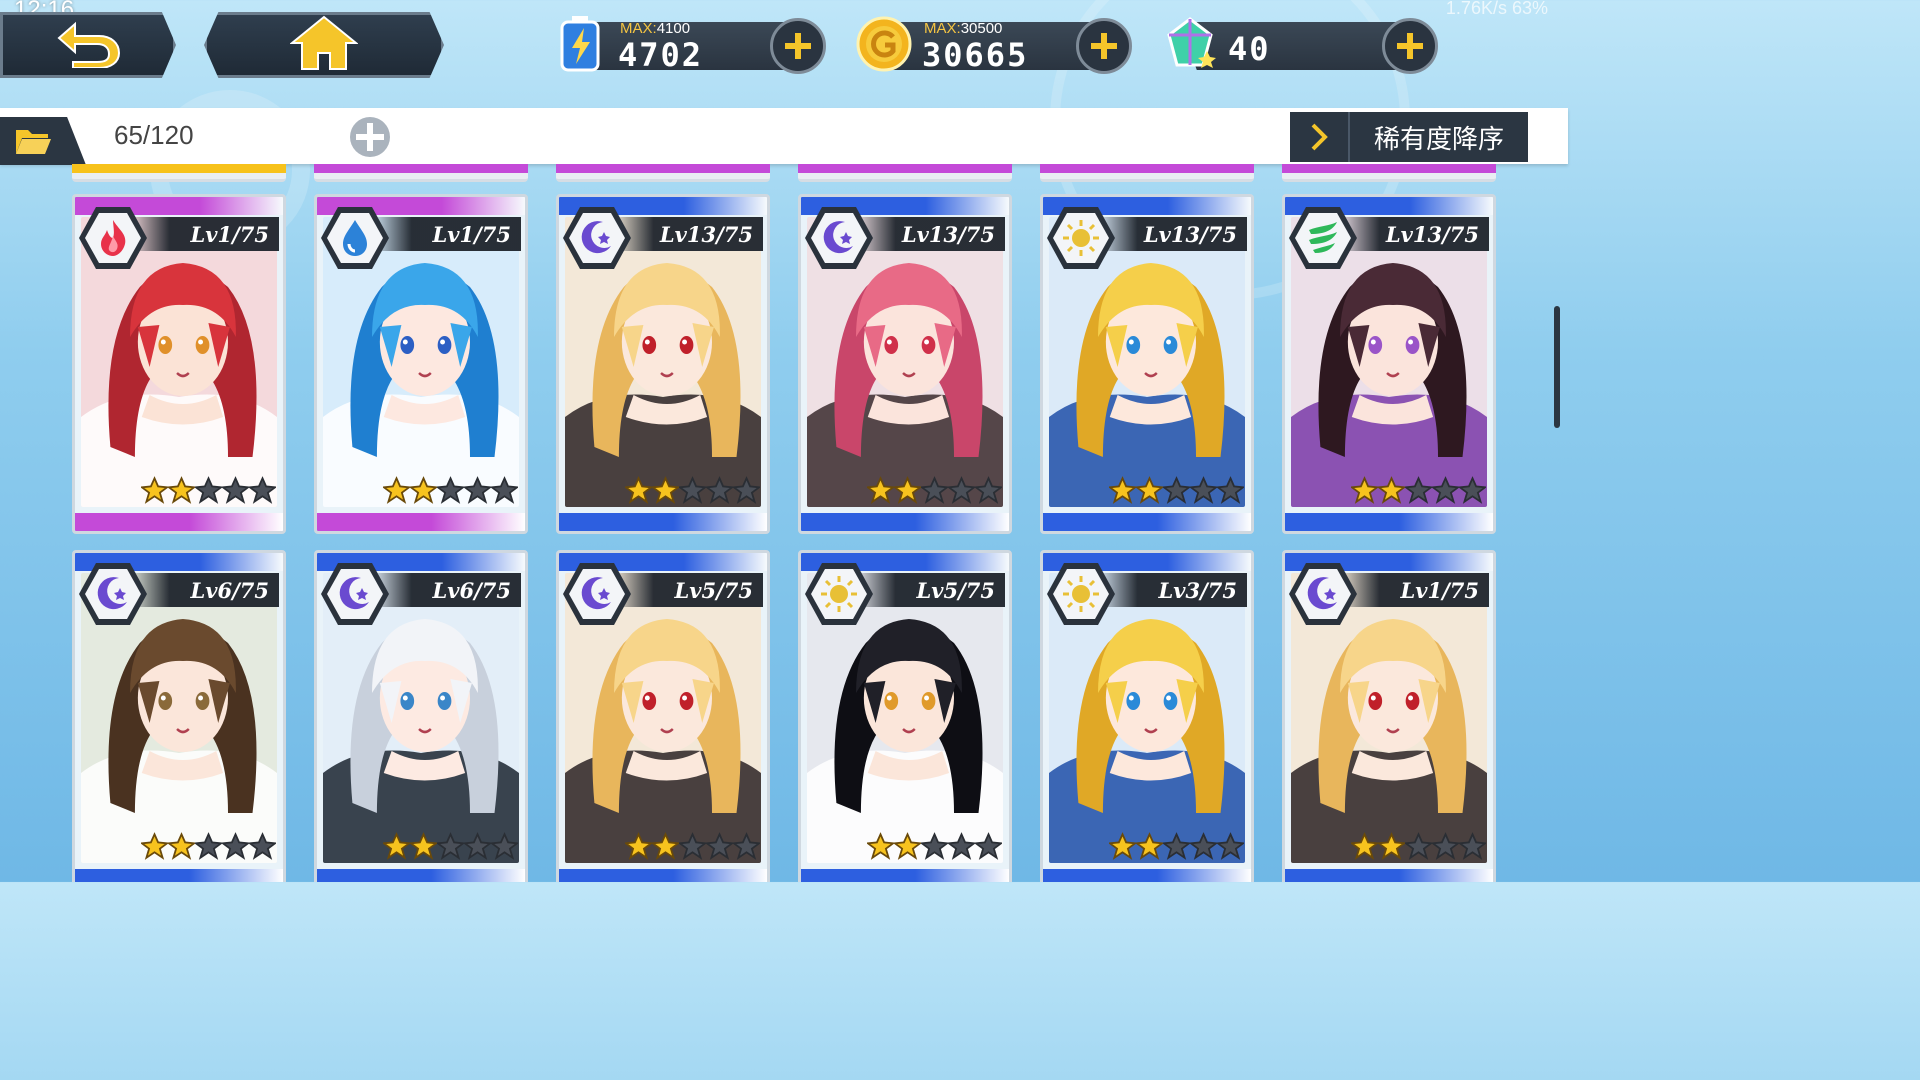 Image resolution: width=1920 pixels, height=1080 pixels. Describe the element at coordinates (942, 28) in the screenshot. I see `gold-max-label: MAX:` at that location.